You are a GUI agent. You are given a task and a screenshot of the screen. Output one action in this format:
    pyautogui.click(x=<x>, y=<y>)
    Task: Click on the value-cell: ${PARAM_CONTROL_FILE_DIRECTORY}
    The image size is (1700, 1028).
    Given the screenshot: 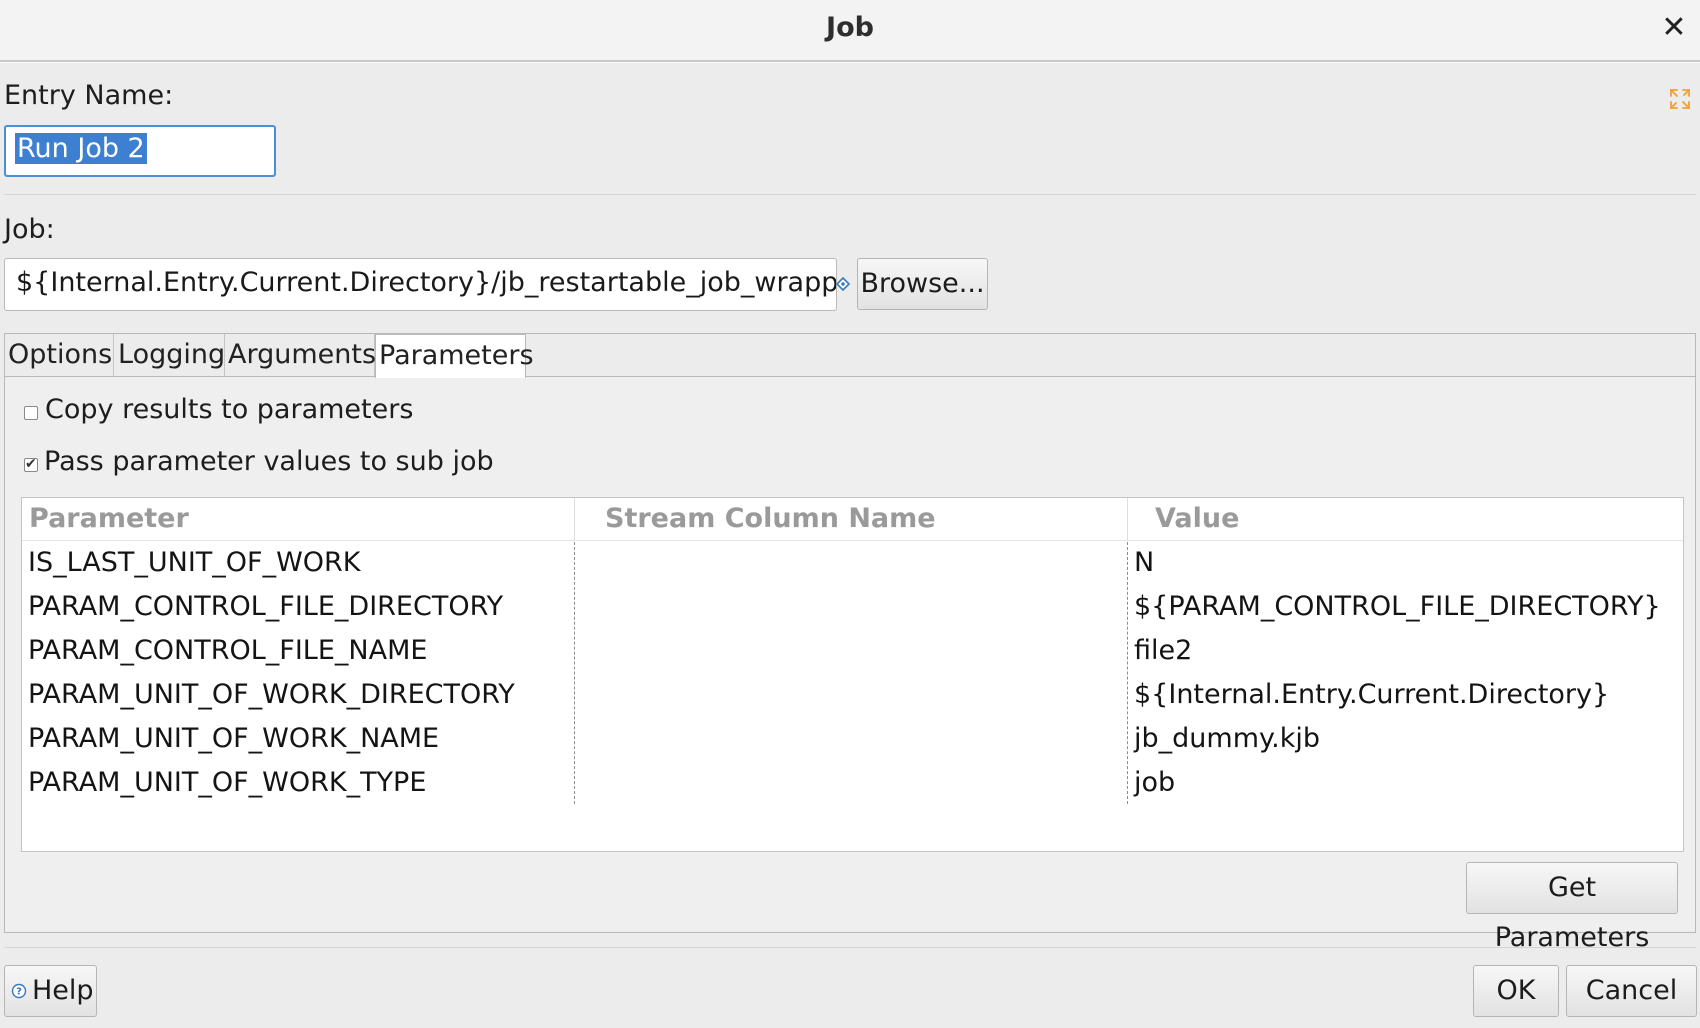 What is the action you would take?
    pyautogui.click(x=1397, y=607)
    